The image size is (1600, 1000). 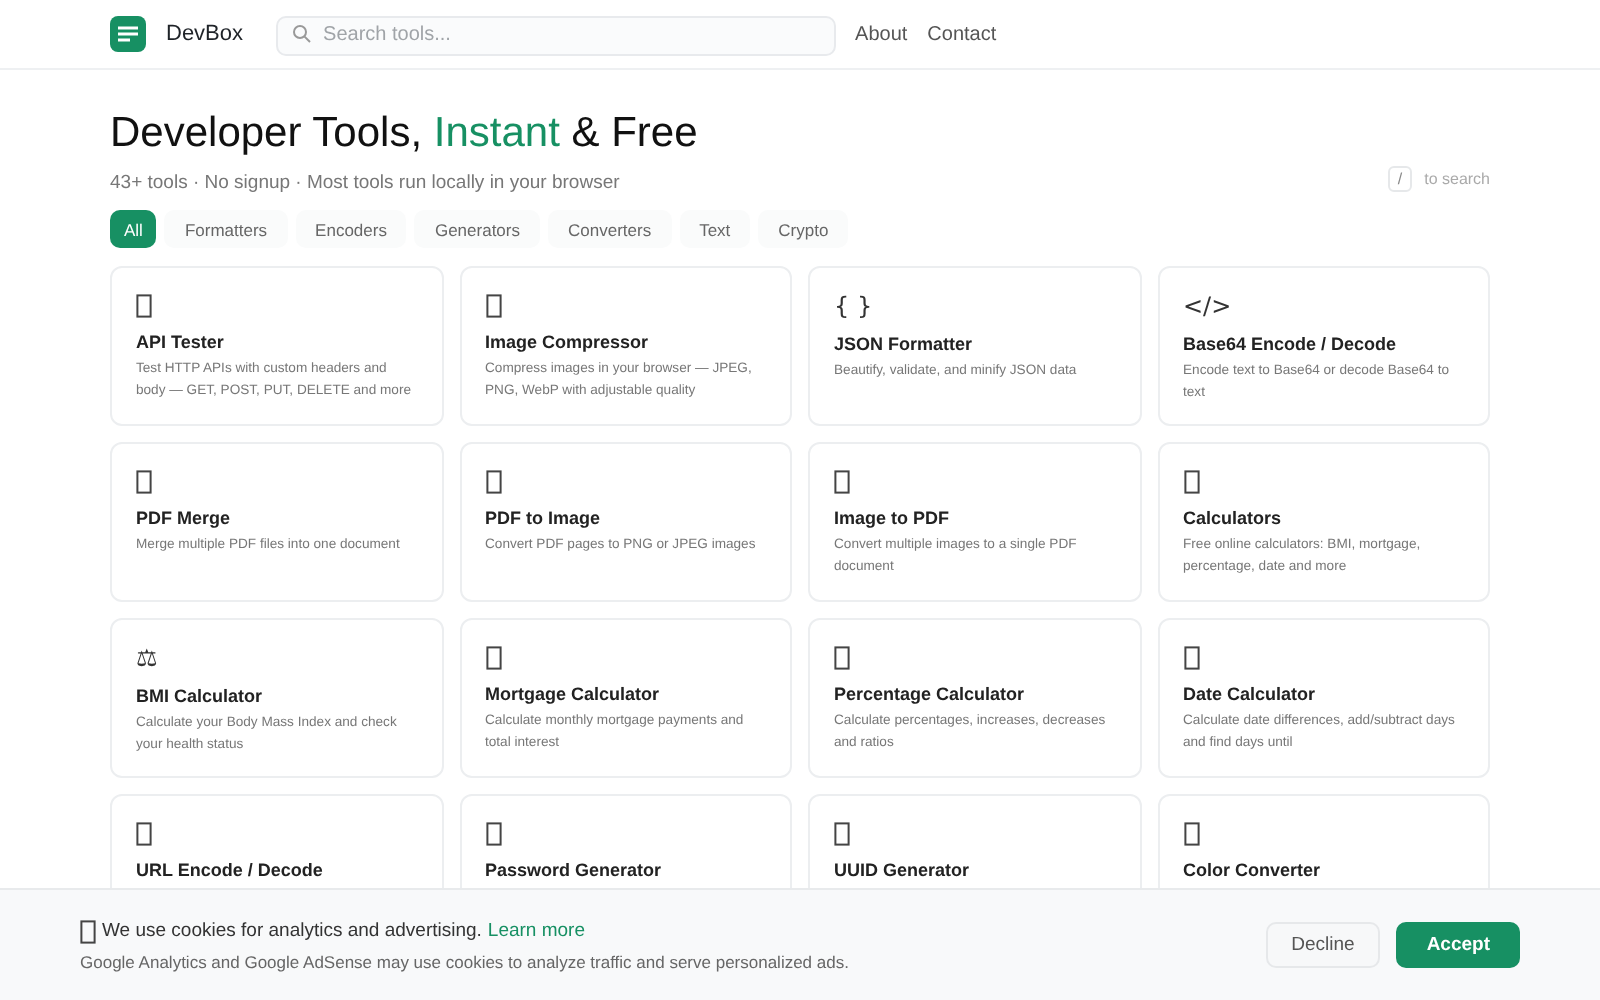 What do you see at coordinates (573, 694) in the screenshot?
I see `tool-title: Mortgage Calculator` at bounding box center [573, 694].